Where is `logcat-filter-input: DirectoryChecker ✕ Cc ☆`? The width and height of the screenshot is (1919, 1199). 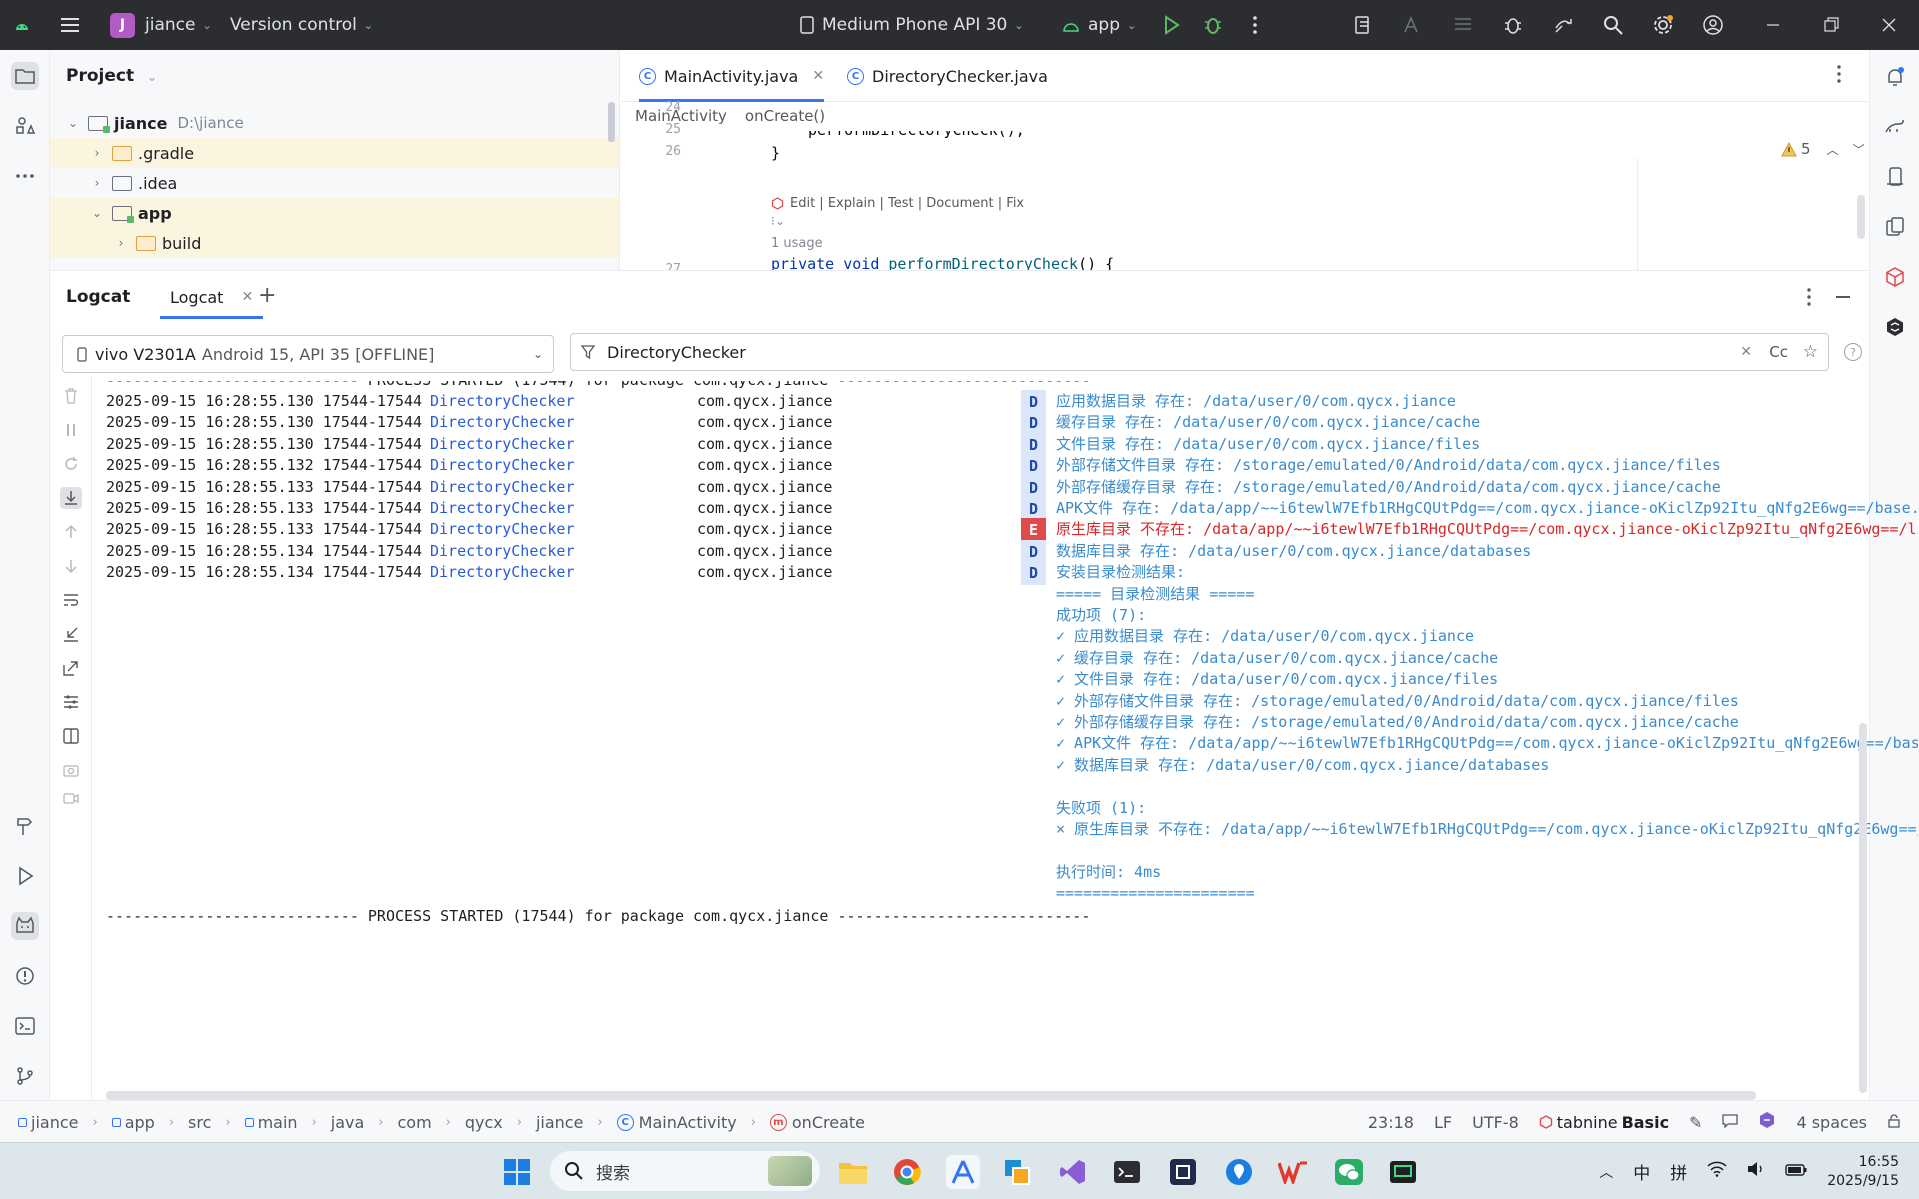 logcat-filter-input: DirectoryChecker ✕ Cc ☆ is located at coordinates (1199, 352).